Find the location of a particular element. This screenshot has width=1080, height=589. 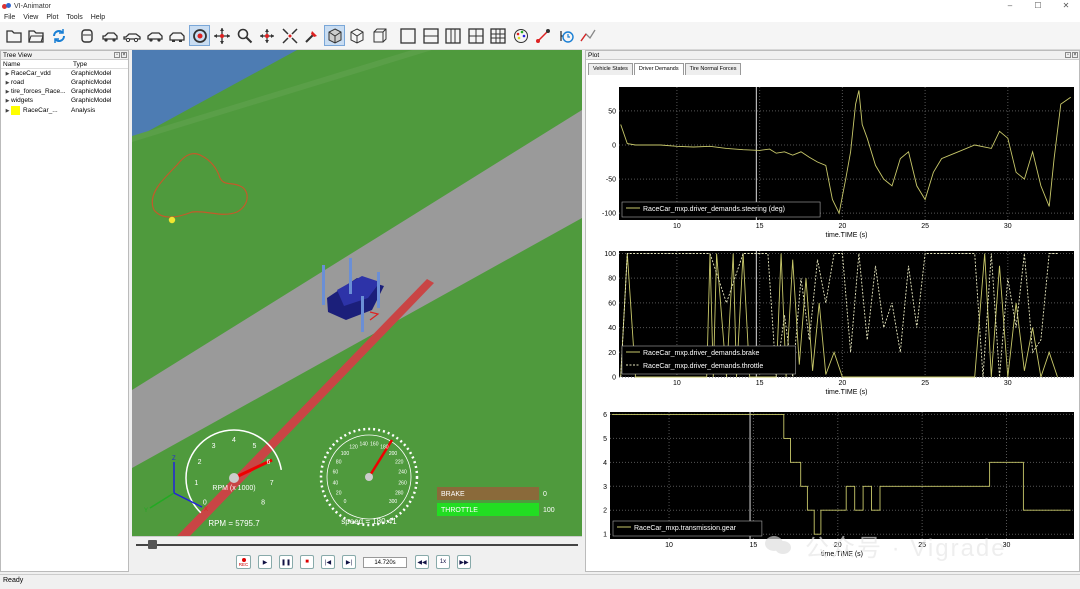

maximize-button: ☐ is located at coordinates (1038, 6).